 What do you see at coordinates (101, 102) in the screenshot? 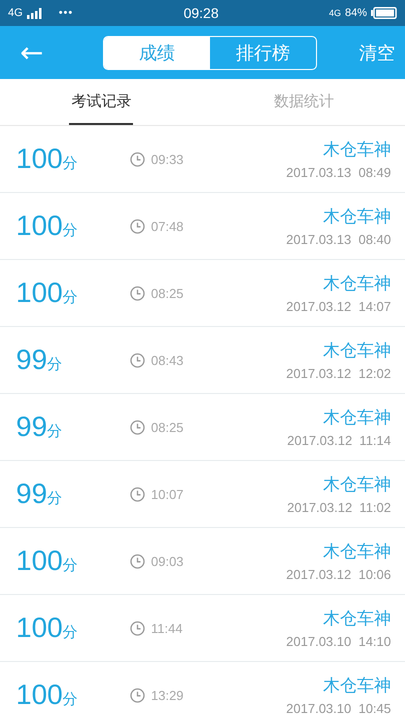
I see `sub-tab: 考试记录` at bounding box center [101, 102].